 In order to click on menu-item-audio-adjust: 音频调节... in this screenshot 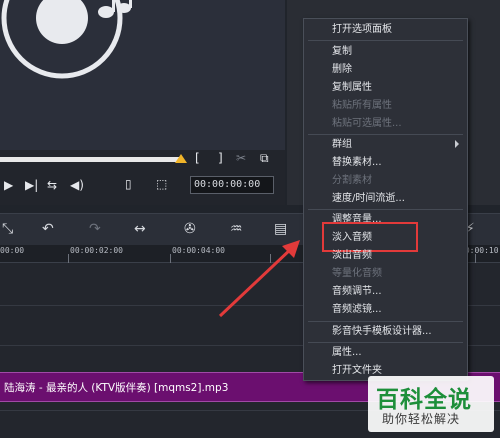, I will do `click(357, 292)`.